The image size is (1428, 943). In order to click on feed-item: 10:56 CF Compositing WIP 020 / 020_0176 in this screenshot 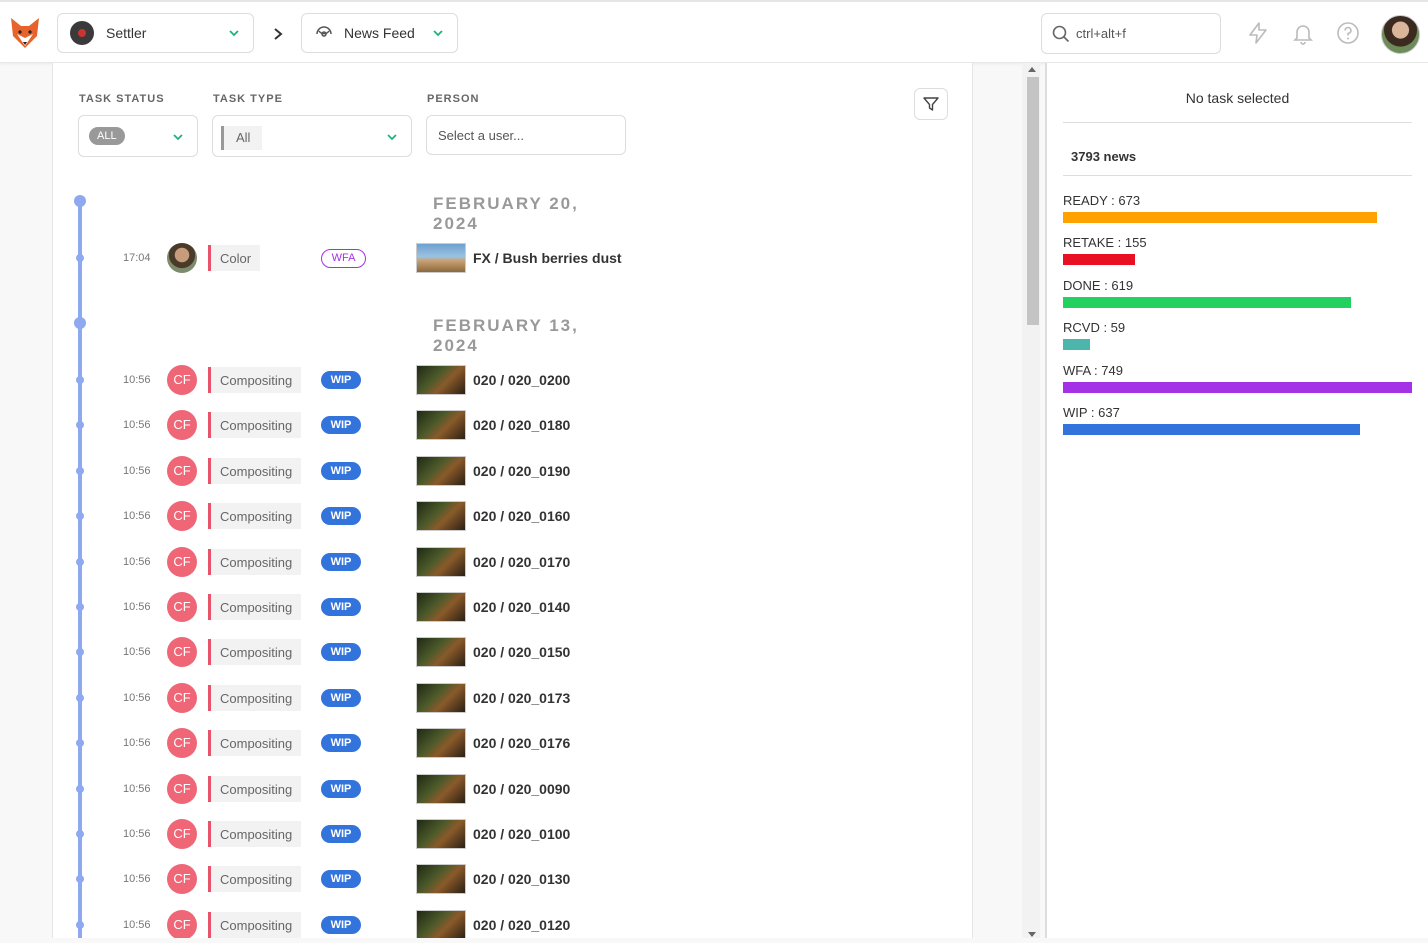, I will do `click(512, 743)`.